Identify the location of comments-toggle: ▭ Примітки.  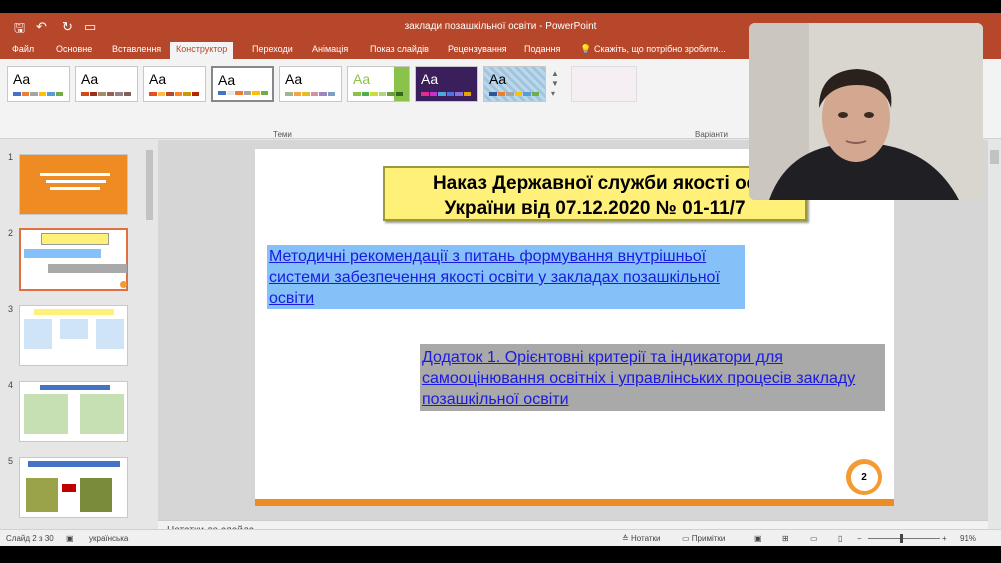
(703, 538).